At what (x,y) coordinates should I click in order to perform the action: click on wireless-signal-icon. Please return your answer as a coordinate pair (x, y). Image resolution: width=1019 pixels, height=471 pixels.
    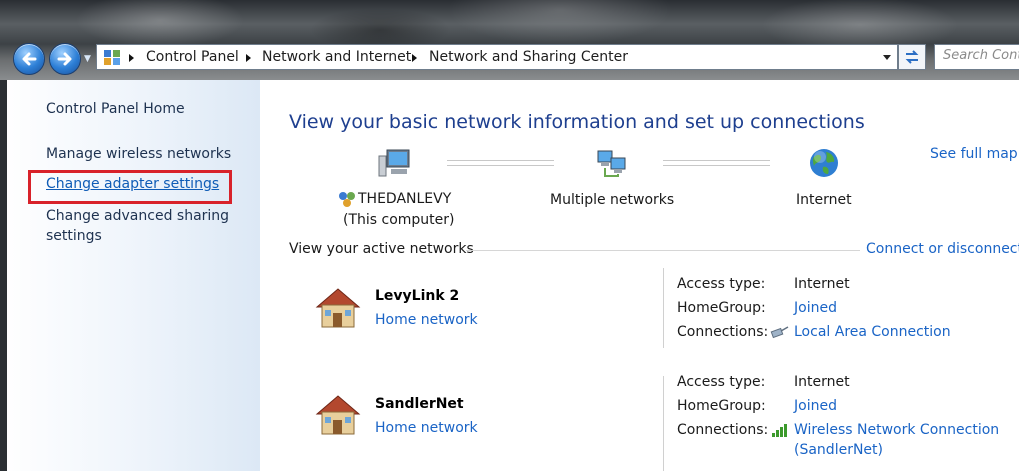
    Looking at the image, I should click on (779, 430).